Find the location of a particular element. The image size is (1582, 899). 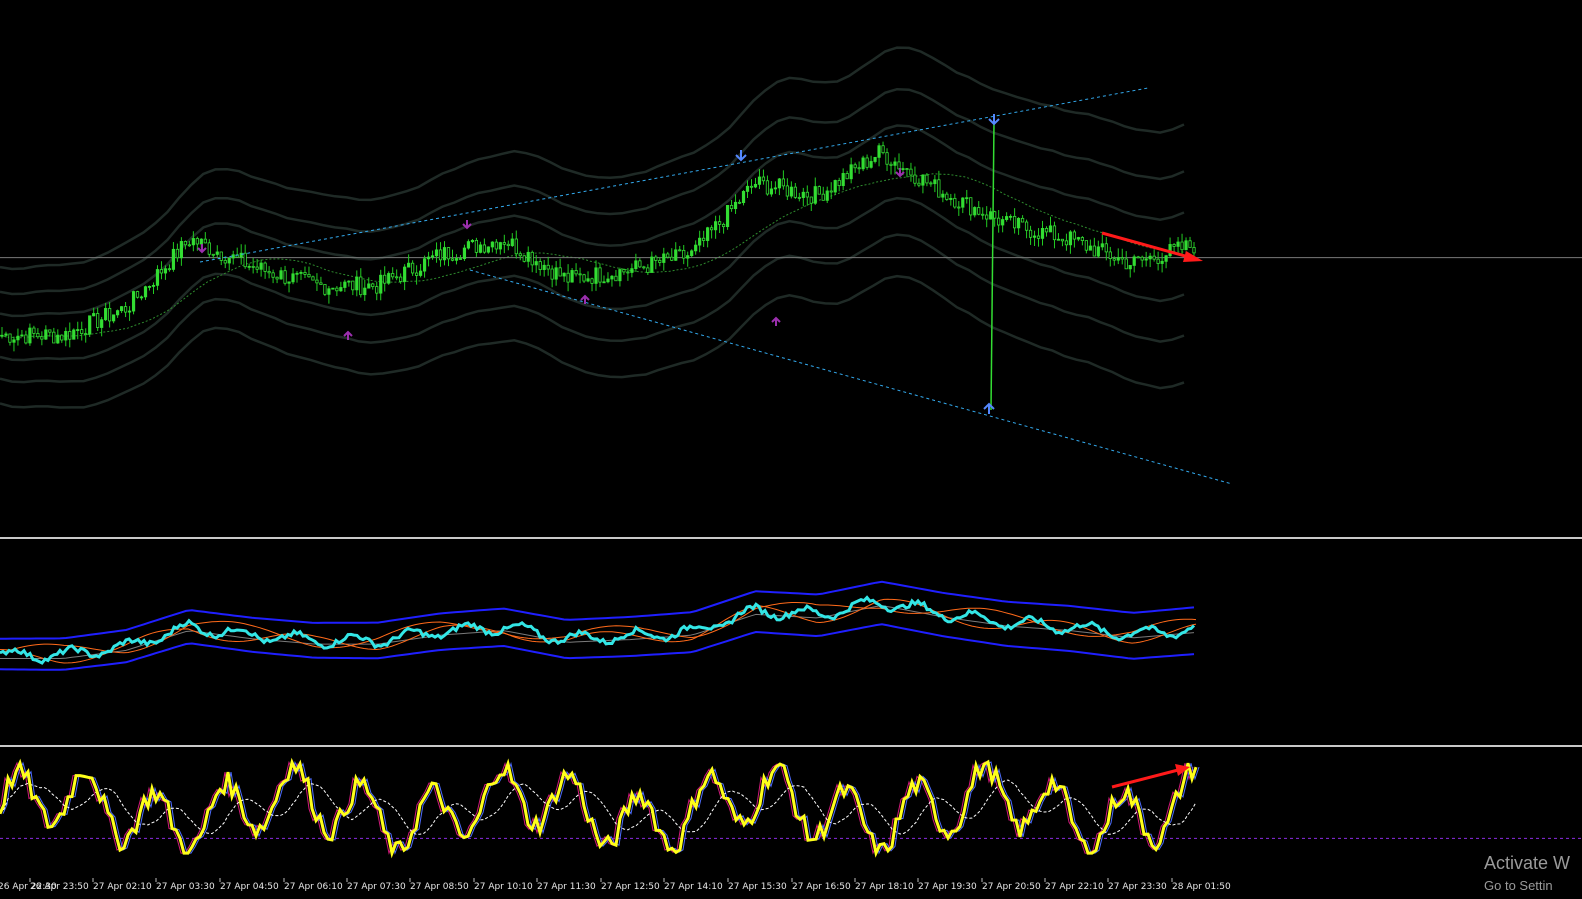

time-axis-label: 27 Apr 20:50 is located at coordinates (1011, 887).